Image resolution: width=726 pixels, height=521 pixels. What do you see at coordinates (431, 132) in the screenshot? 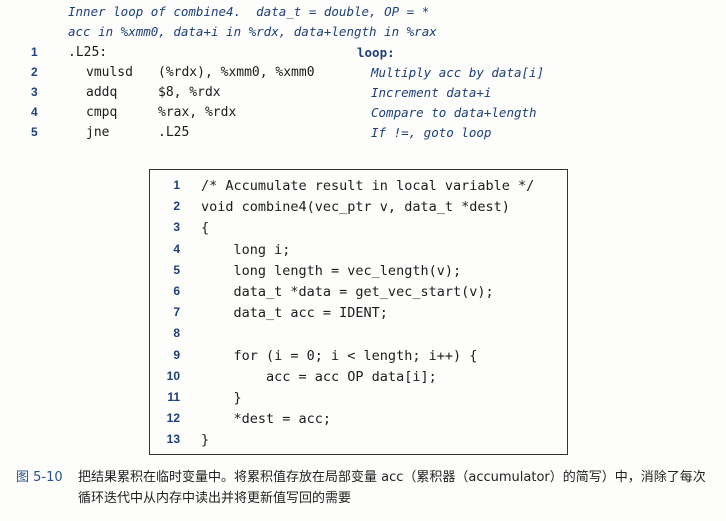
I see `asm-annotation: If !=, goto loop` at bounding box center [431, 132].